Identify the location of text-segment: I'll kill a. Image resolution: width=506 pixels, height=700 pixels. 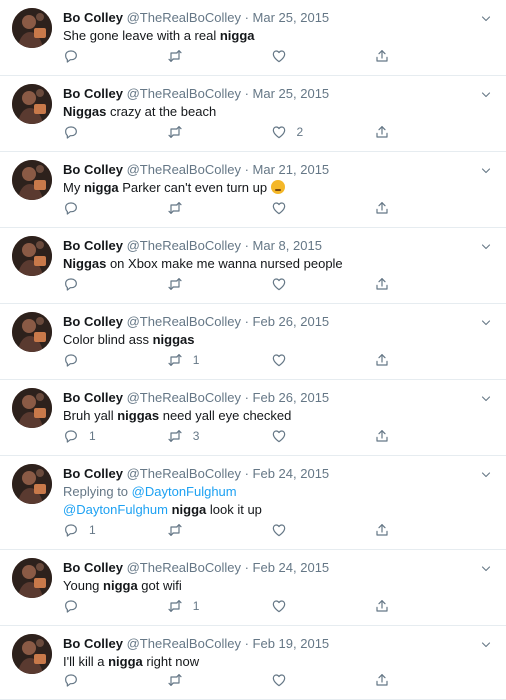
(86, 661).